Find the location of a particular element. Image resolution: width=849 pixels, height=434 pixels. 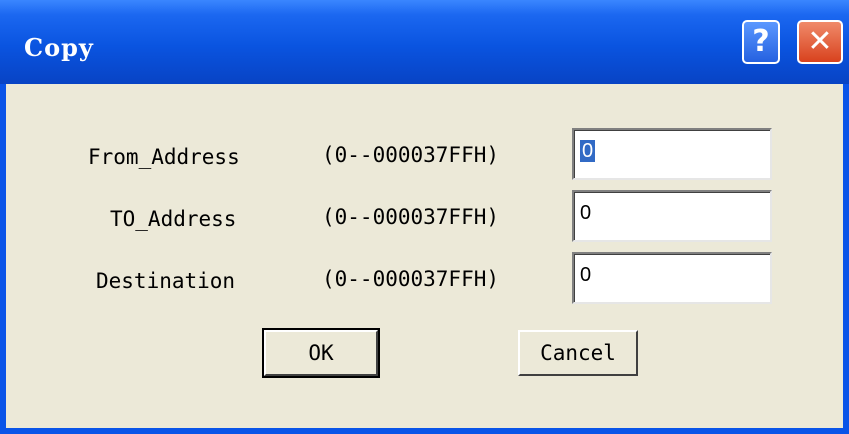

window-title: Copy is located at coordinates (59, 47).